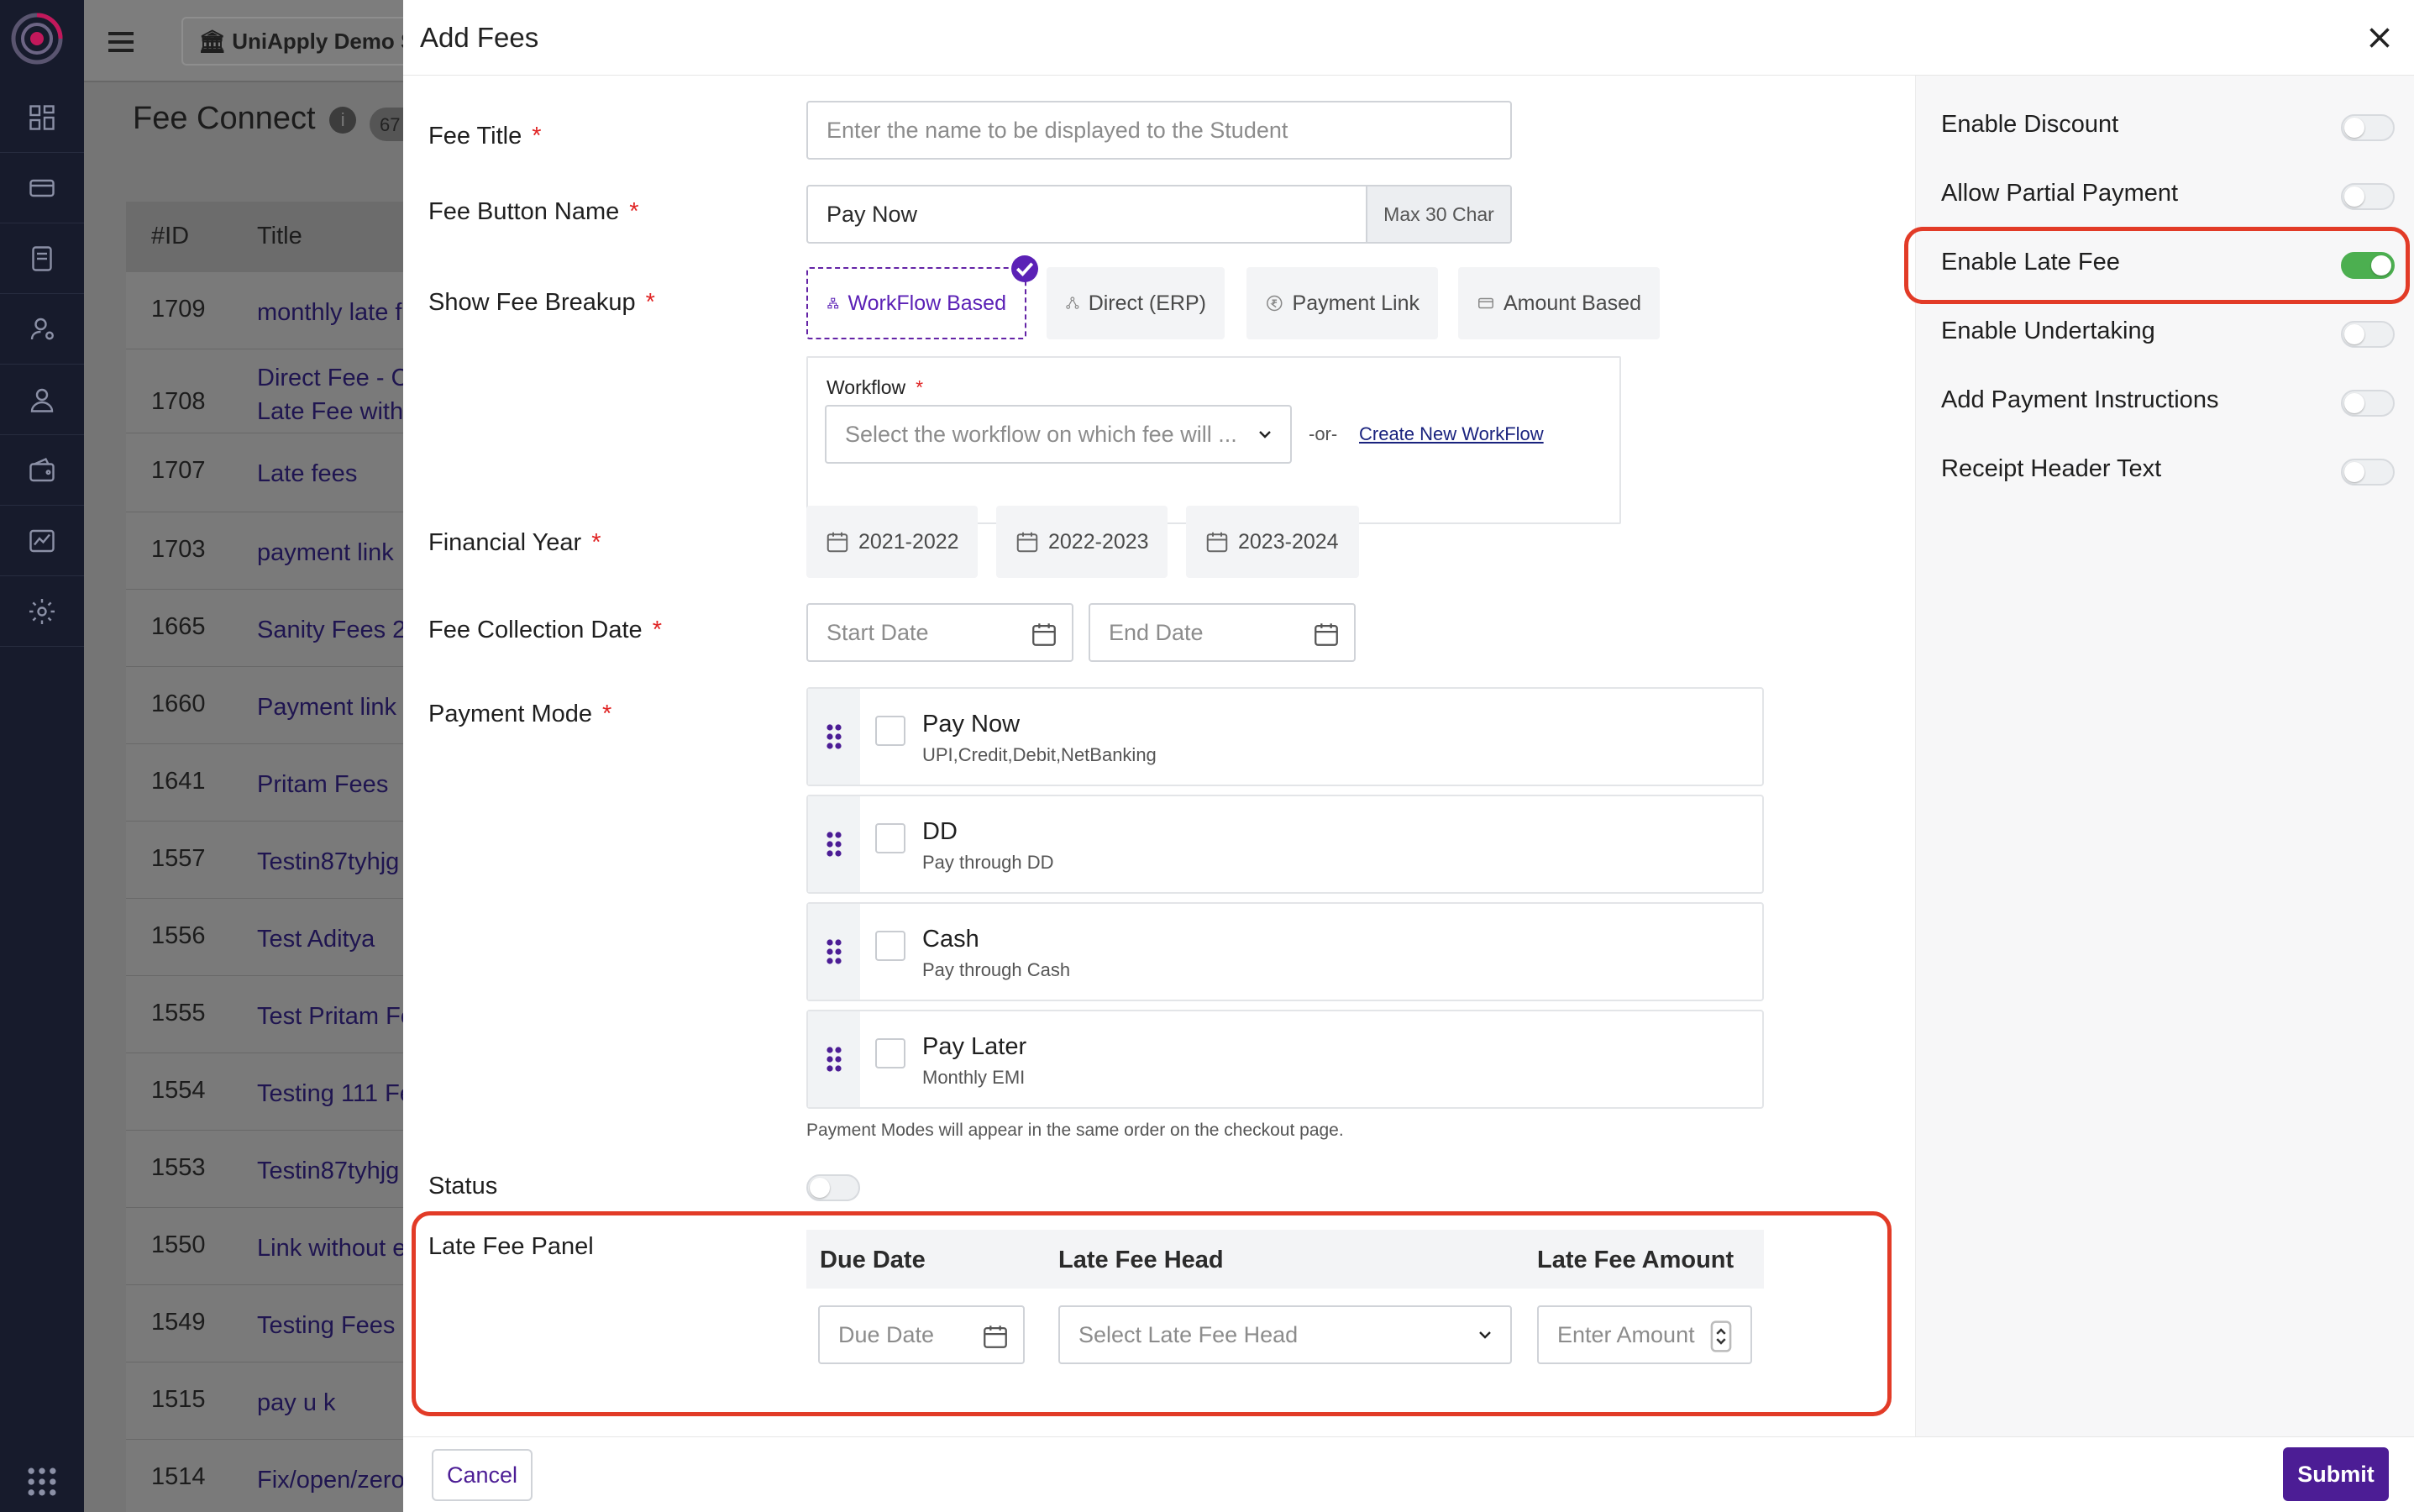  What do you see at coordinates (42, 188) in the screenshot?
I see `nav-payments` at bounding box center [42, 188].